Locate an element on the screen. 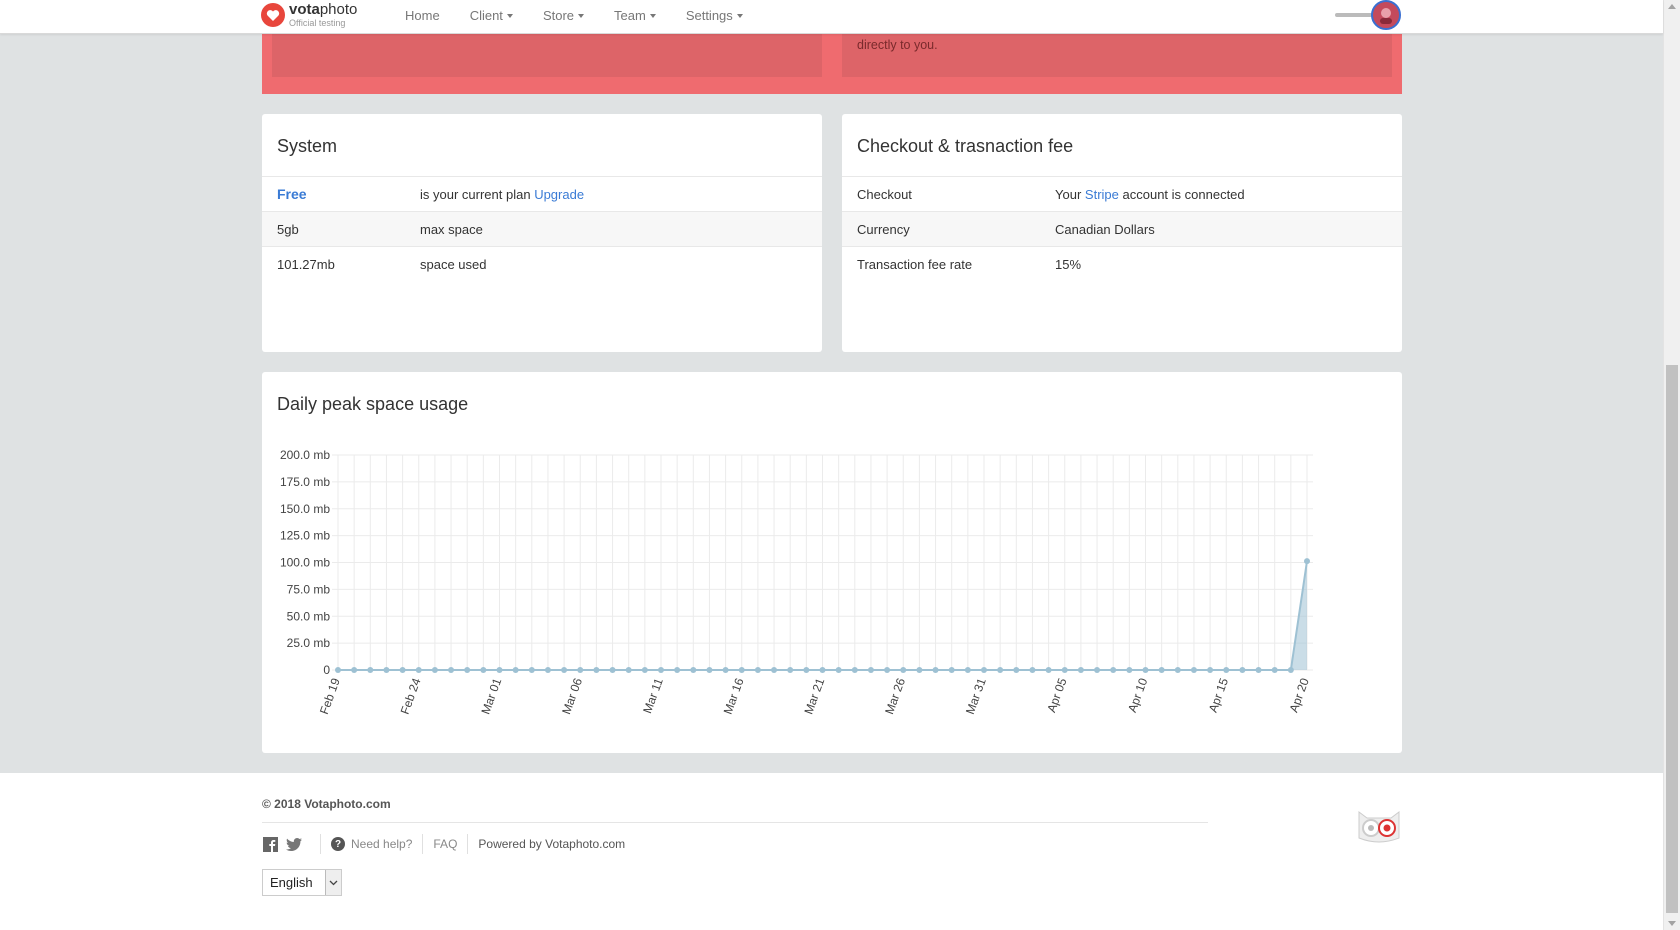 The image size is (1680, 930). currency-row: Currency Canadian Dollars is located at coordinates (1122, 229).